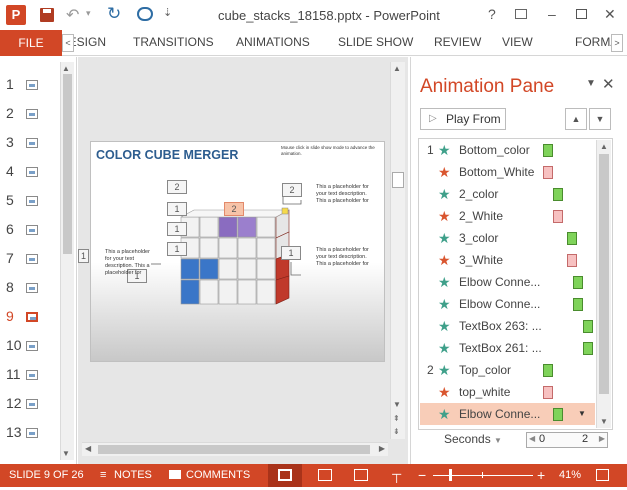  Describe the element at coordinates (145, 14) in the screenshot. I see `presenter-icon` at that location.